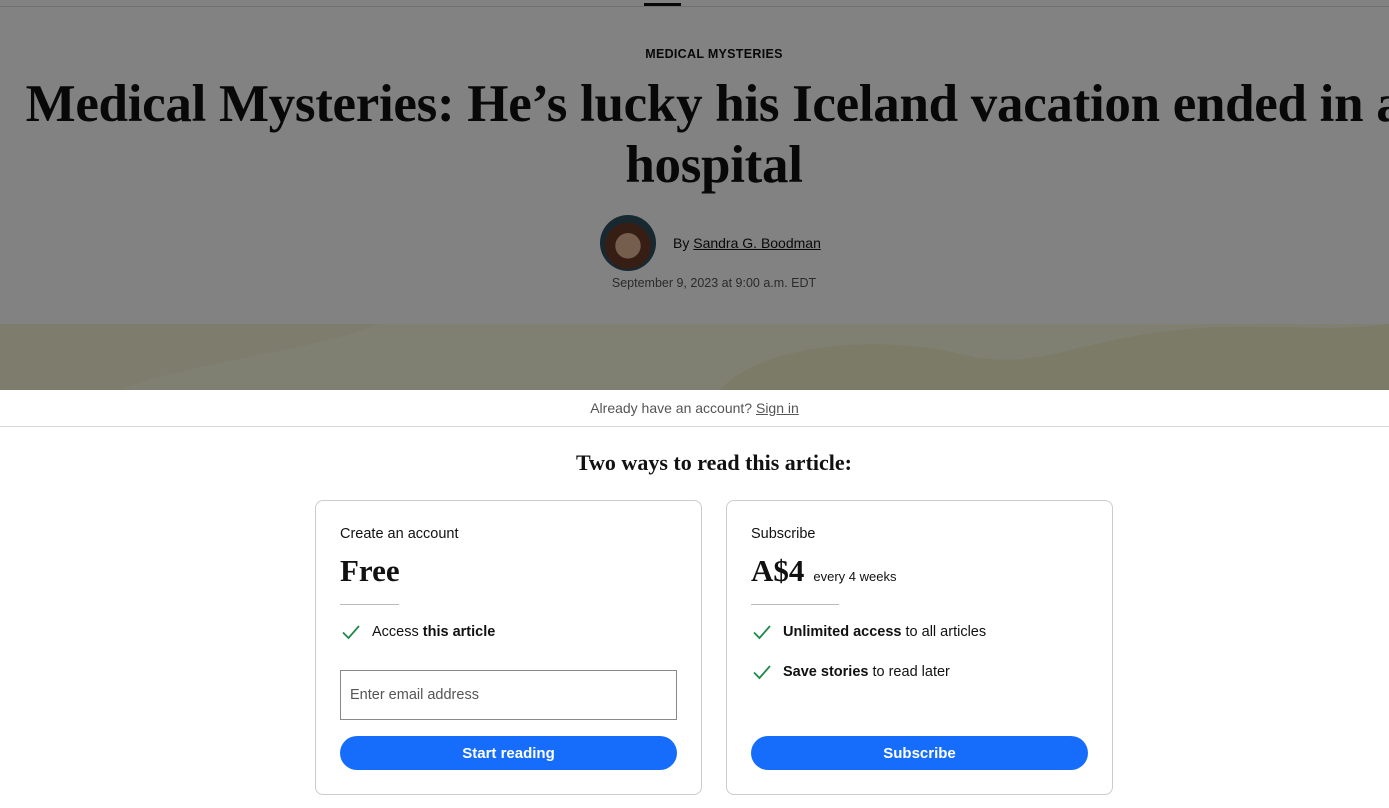 Image resolution: width=1389 pixels, height=808 pixels. I want to click on email-field, so click(508, 695).